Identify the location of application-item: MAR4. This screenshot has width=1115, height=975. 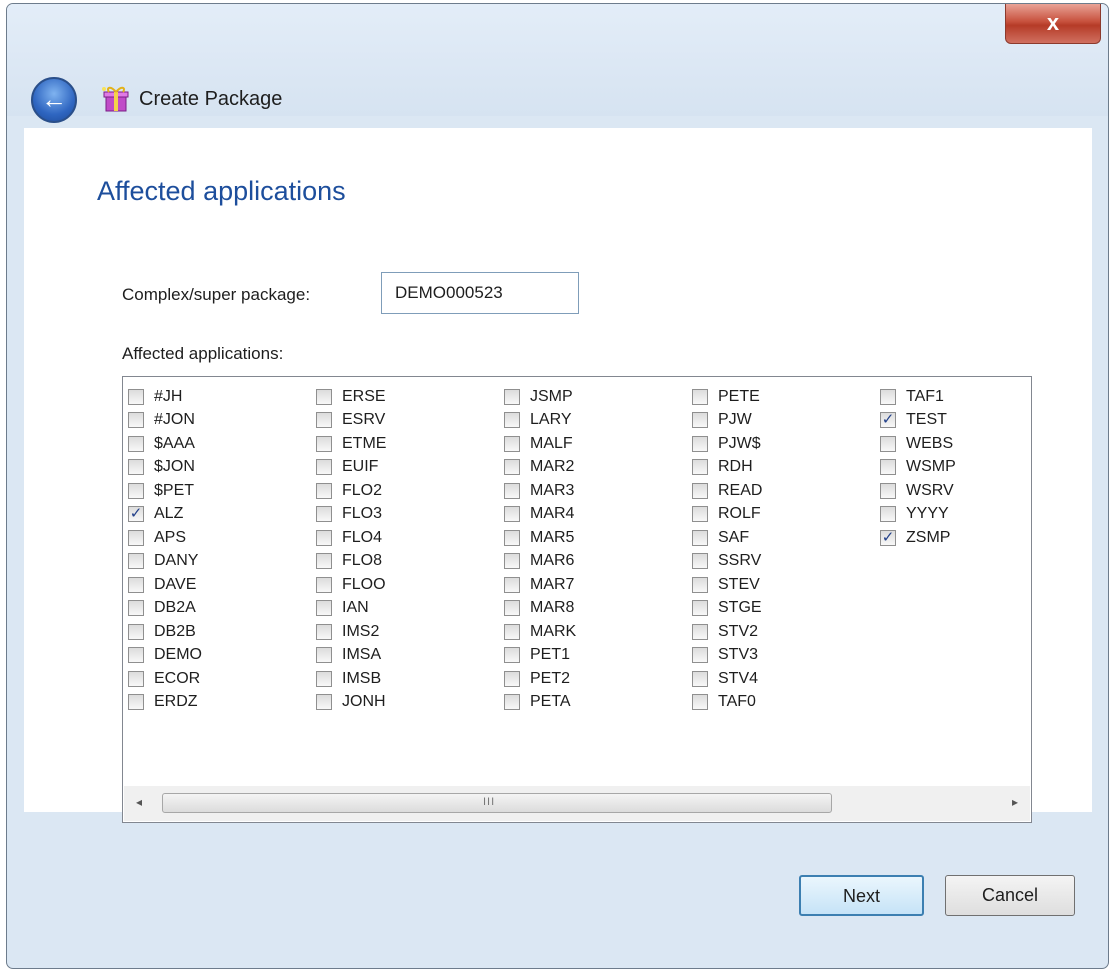
(540, 515).